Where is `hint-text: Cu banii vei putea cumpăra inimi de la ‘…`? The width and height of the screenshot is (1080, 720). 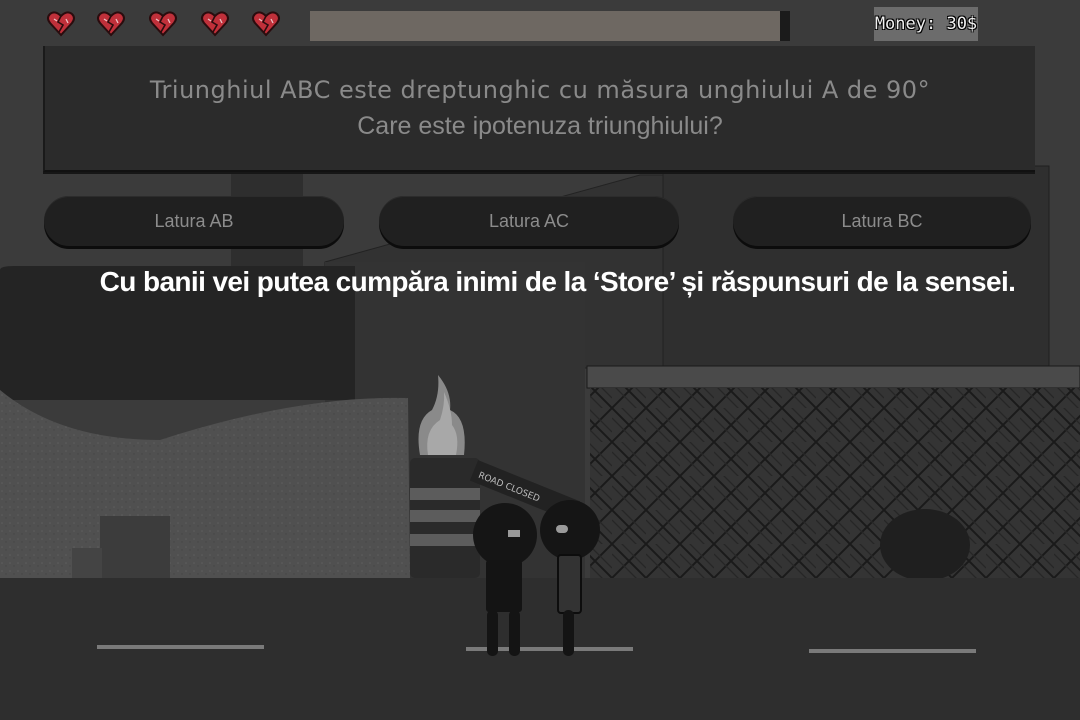 hint-text: Cu banii vei putea cumpăra inimi de la ‘… is located at coordinates (557, 281).